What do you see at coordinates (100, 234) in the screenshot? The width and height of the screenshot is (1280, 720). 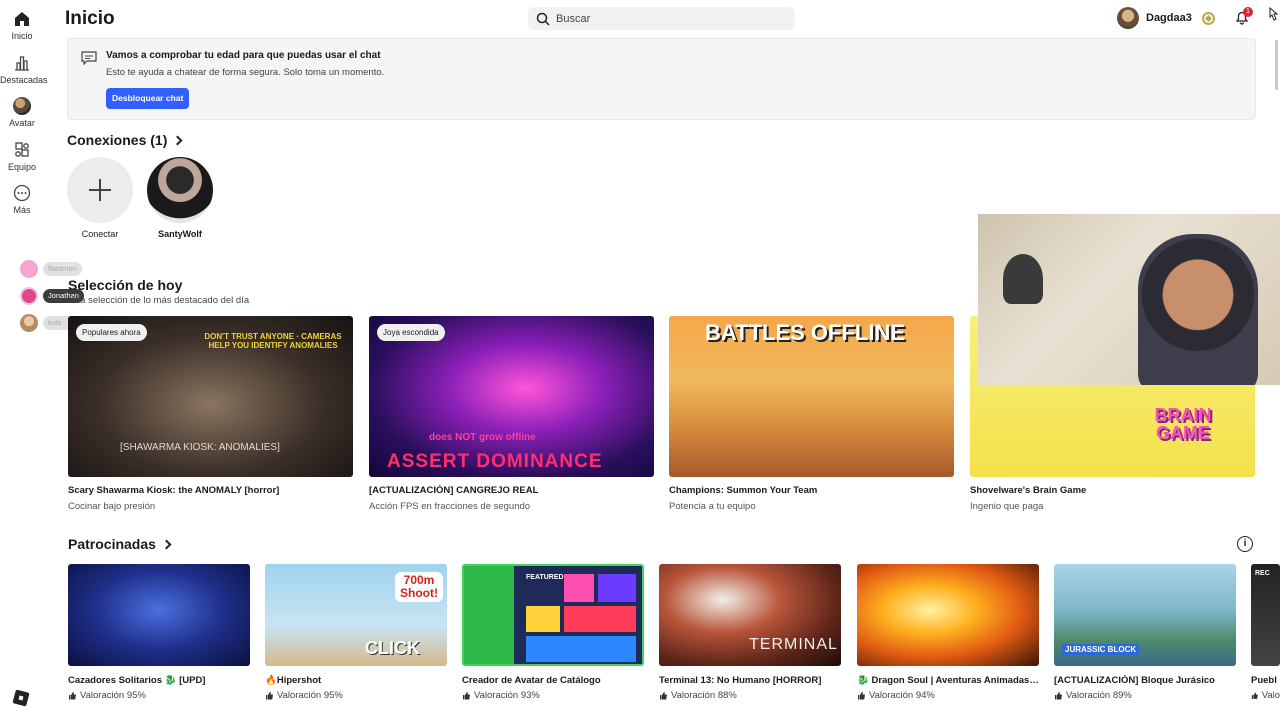 I see `connect-label: Conectar` at bounding box center [100, 234].